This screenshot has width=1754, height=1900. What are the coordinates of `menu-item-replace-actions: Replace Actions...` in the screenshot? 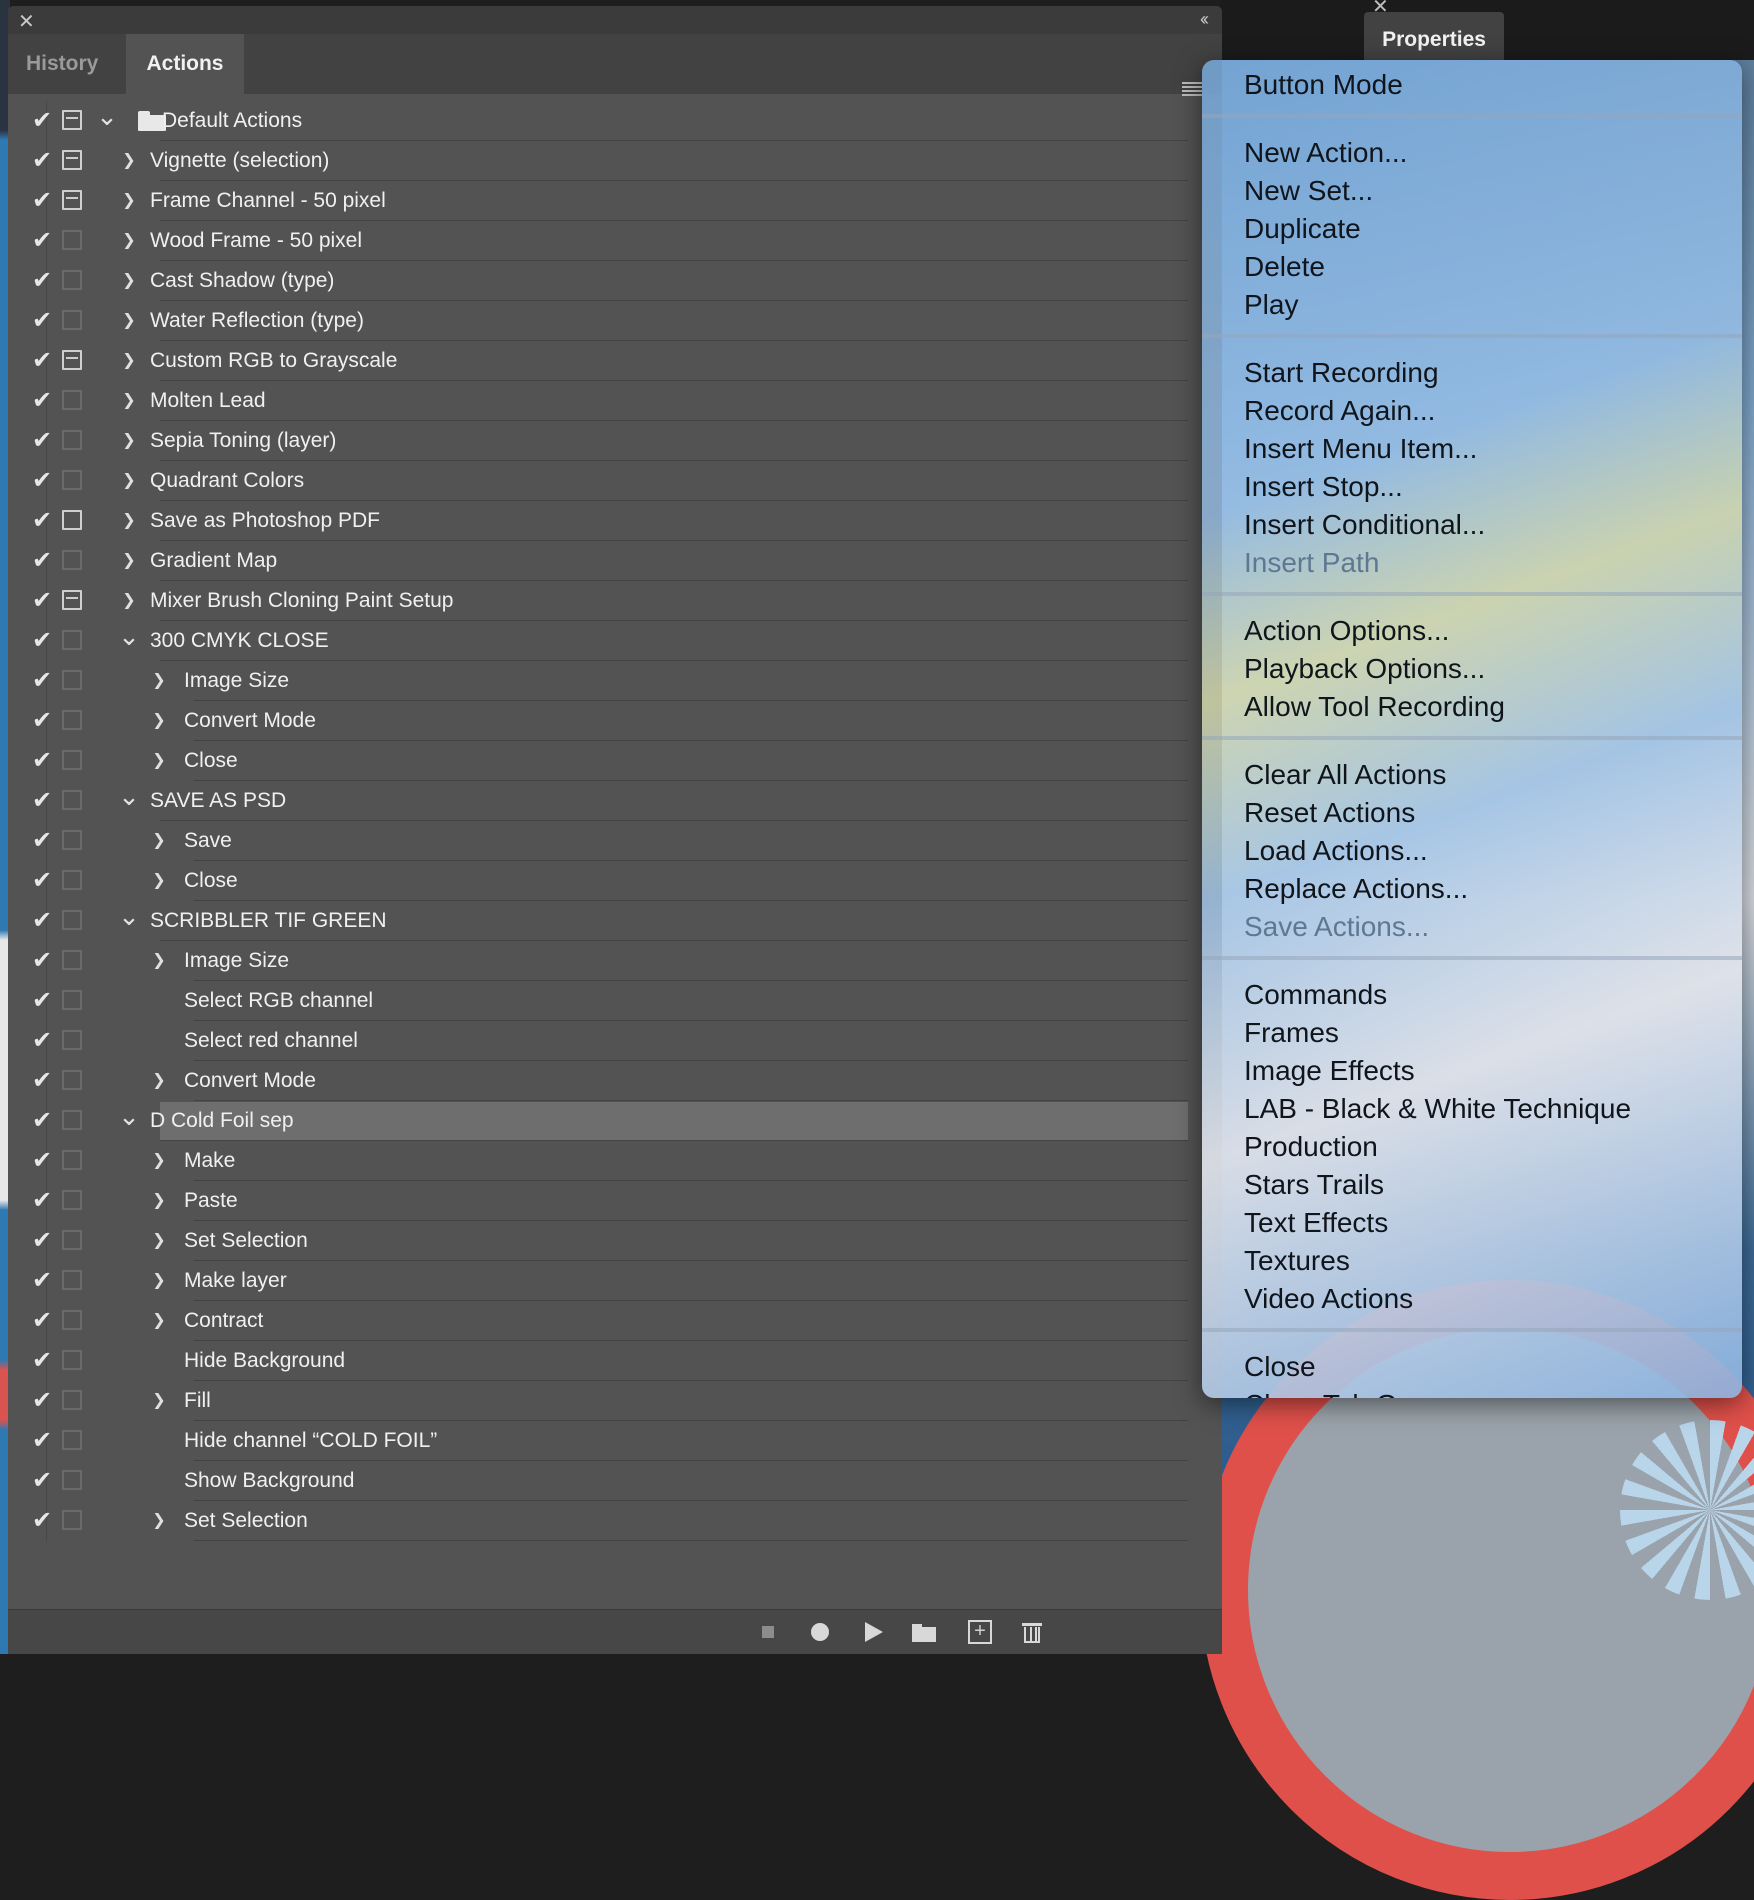 It's located at (1356, 889).